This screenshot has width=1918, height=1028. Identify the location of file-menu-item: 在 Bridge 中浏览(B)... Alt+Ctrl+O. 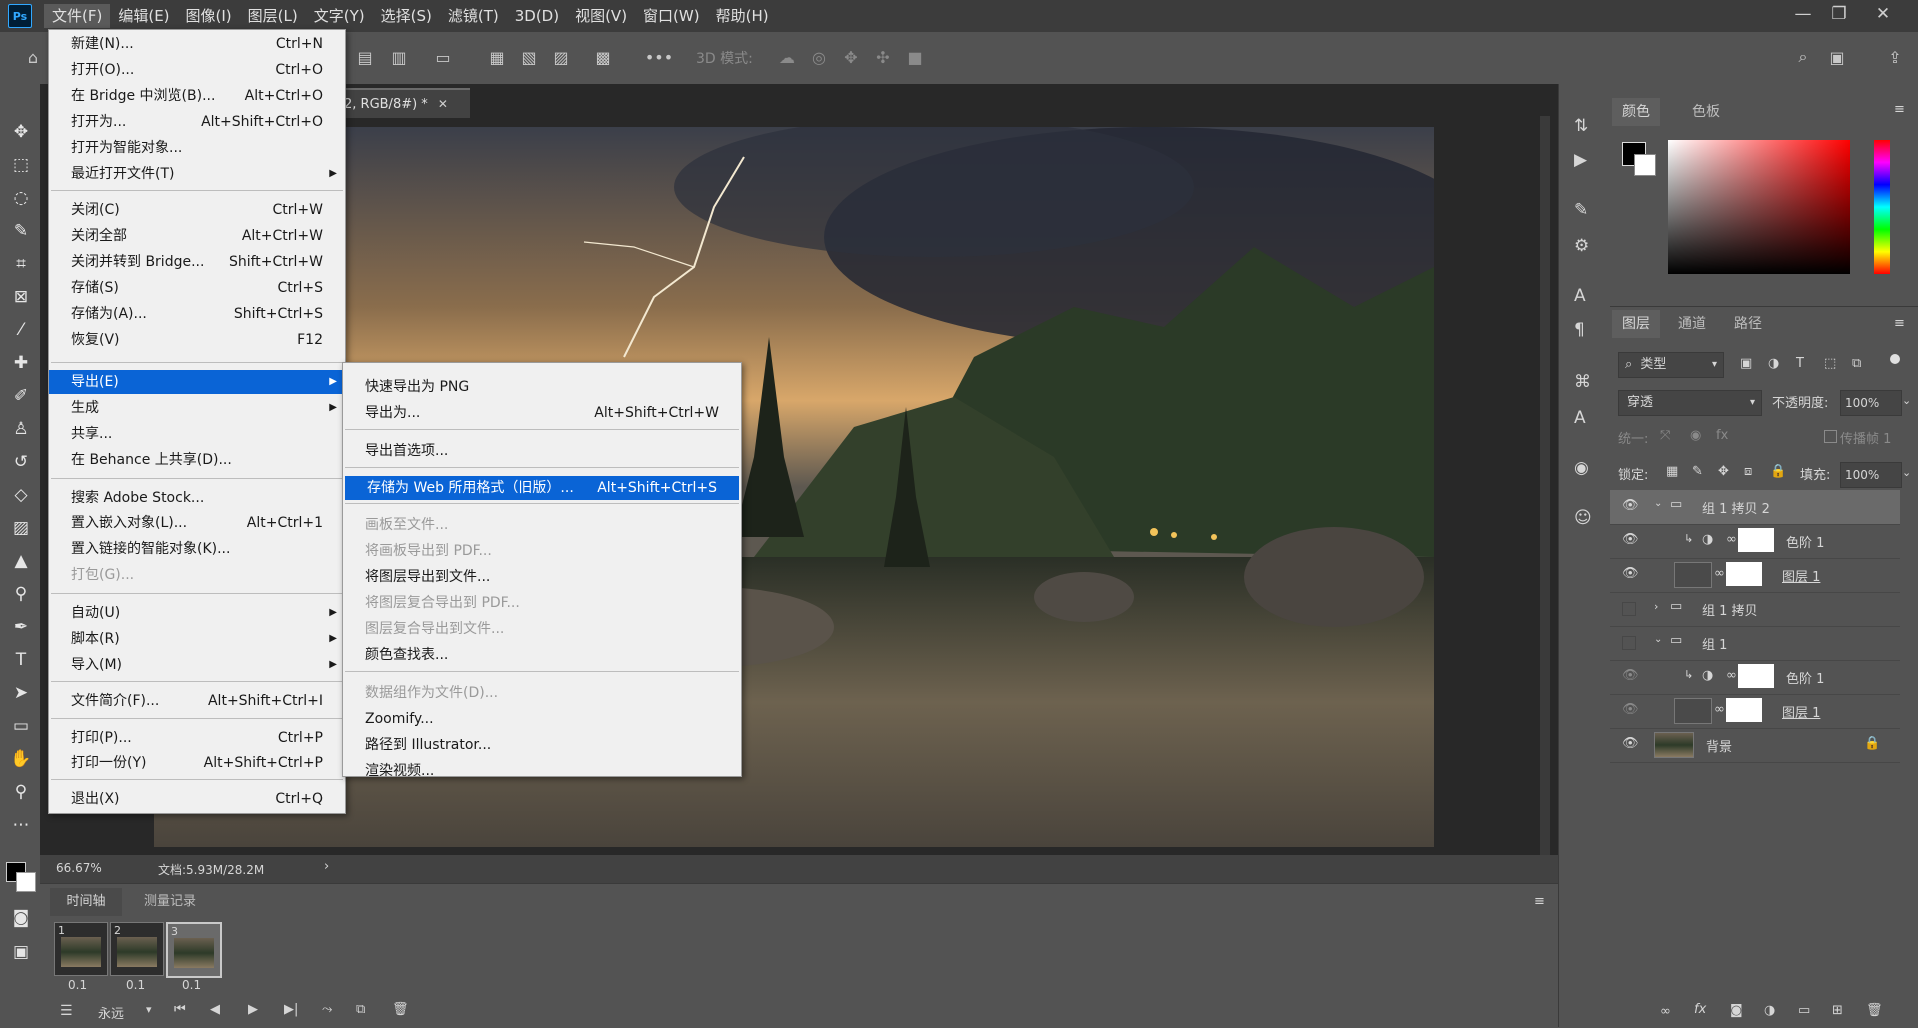
(197, 96).